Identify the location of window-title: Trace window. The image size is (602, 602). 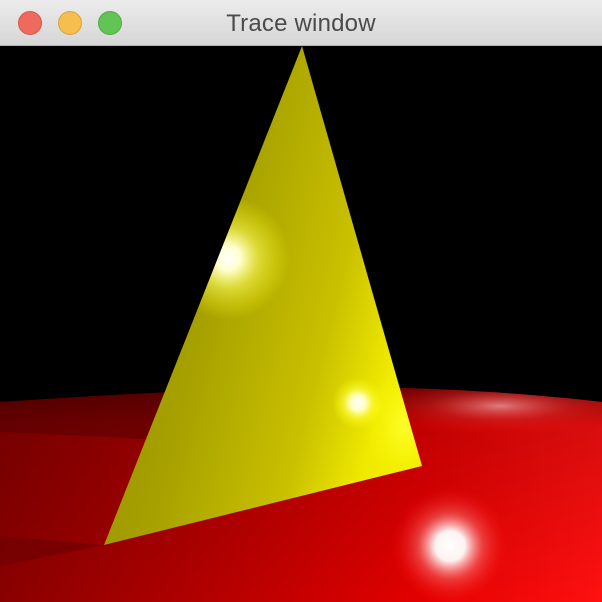
(301, 23).